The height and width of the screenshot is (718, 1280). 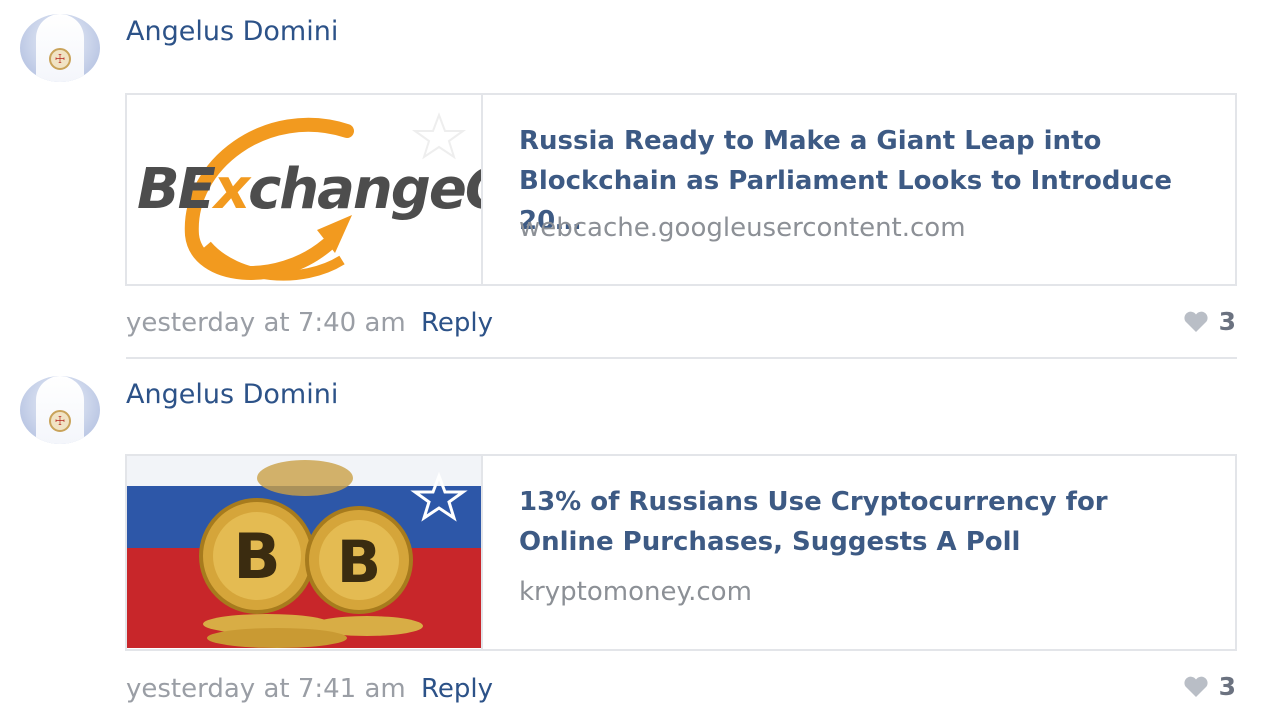 What do you see at coordinates (266, 689) in the screenshot?
I see `timestamp: yesterday at 7:41 am` at bounding box center [266, 689].